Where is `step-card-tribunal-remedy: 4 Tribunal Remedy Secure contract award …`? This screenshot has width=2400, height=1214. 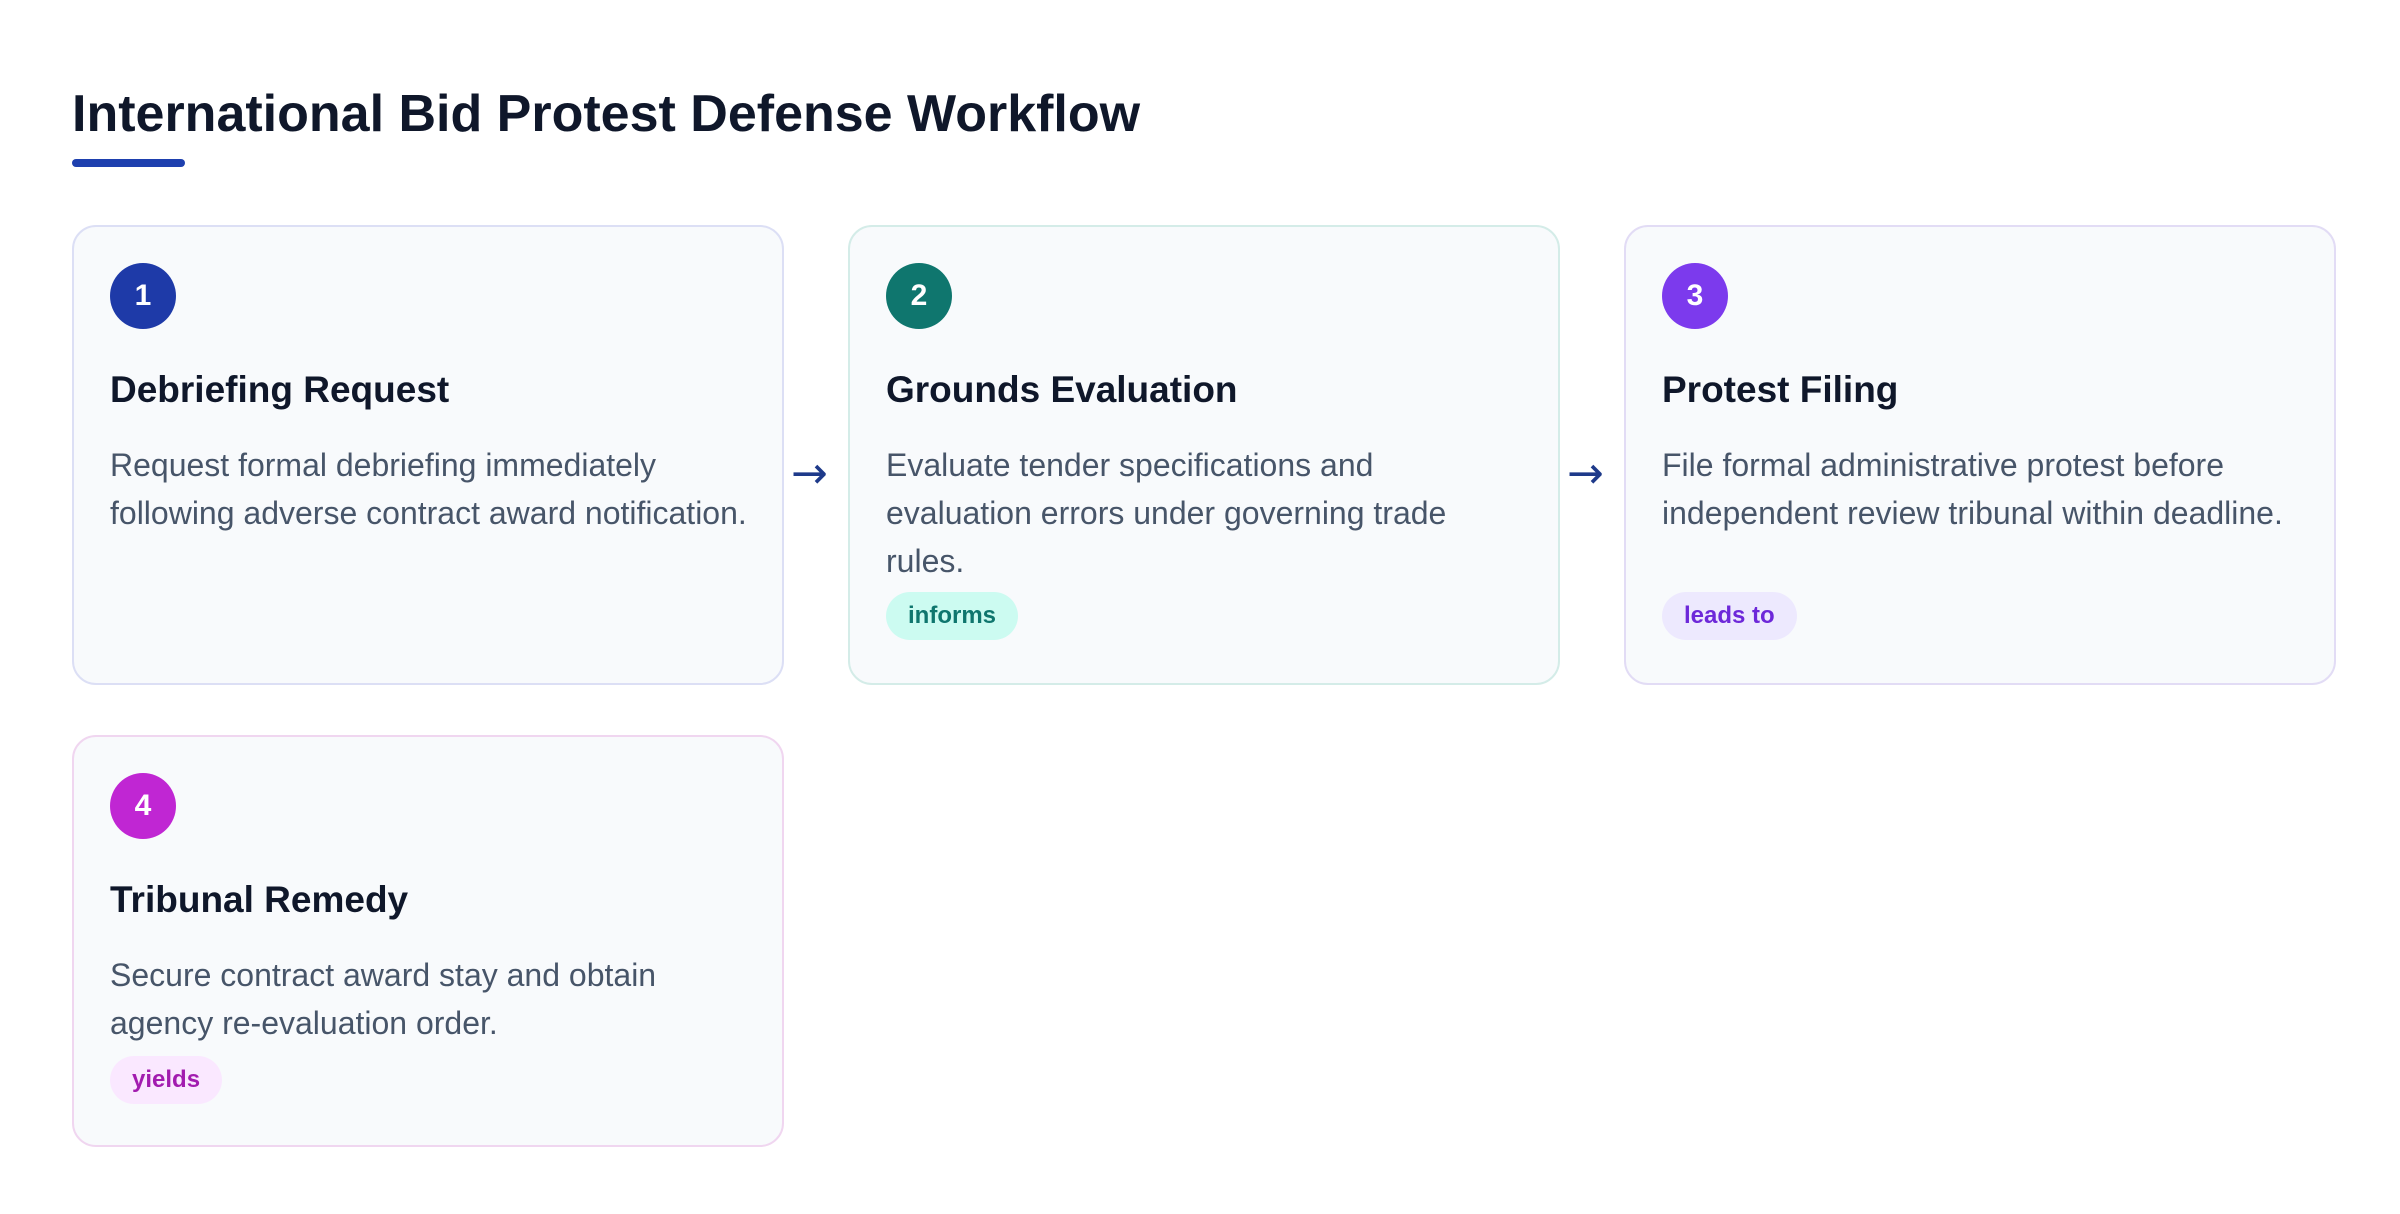 step-card-tribunal-remedy: 4 Tribunal Remedy Secure contract award … is located at coordinates (428, 941).